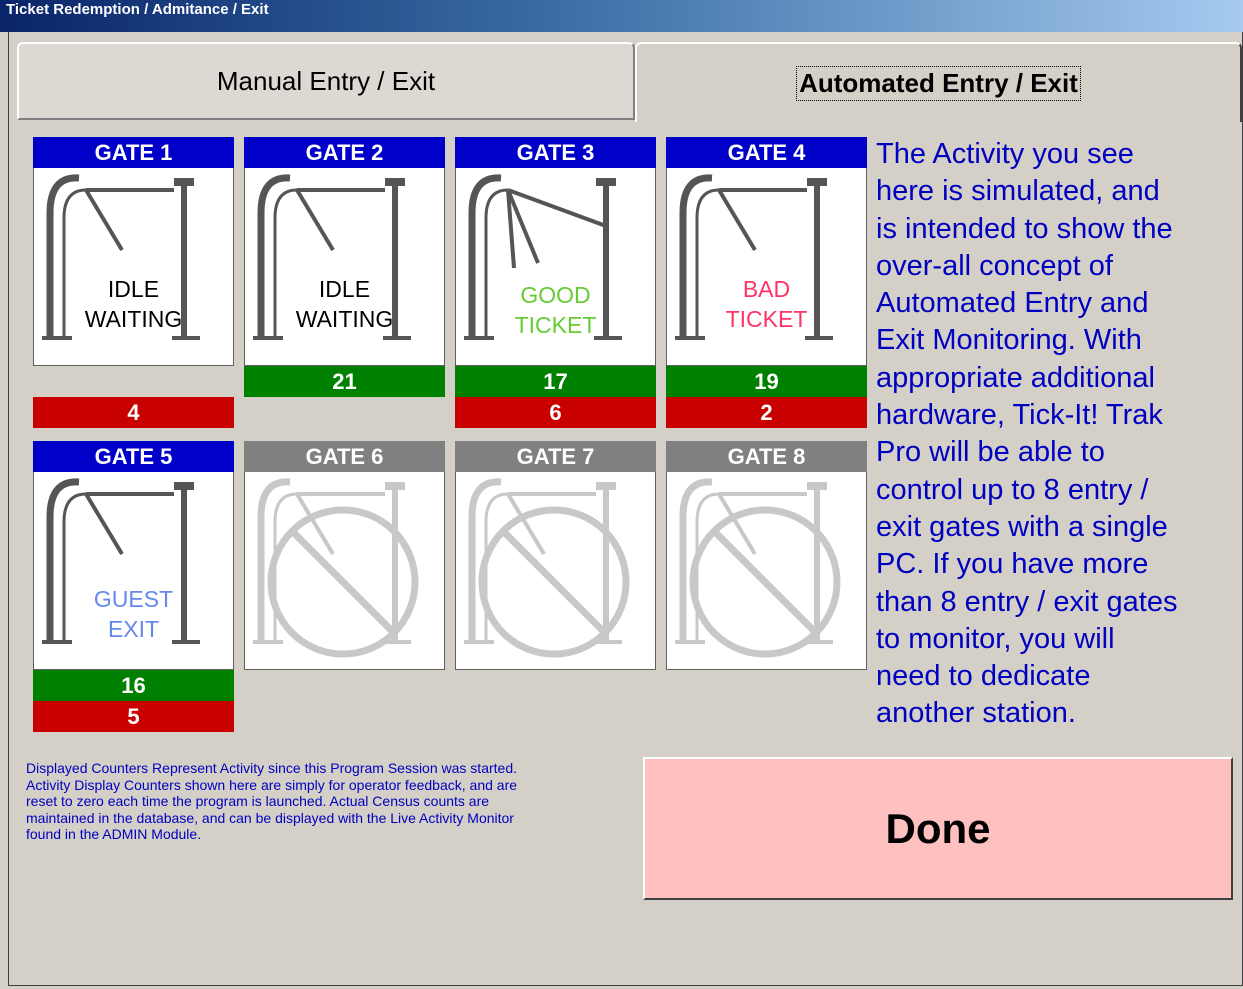 The image size is (1243, 989). What do you see at coordinates (133, 629) in the screenshot?
I see `gate-status-text: EXIT` at bounding box center [133, 629].